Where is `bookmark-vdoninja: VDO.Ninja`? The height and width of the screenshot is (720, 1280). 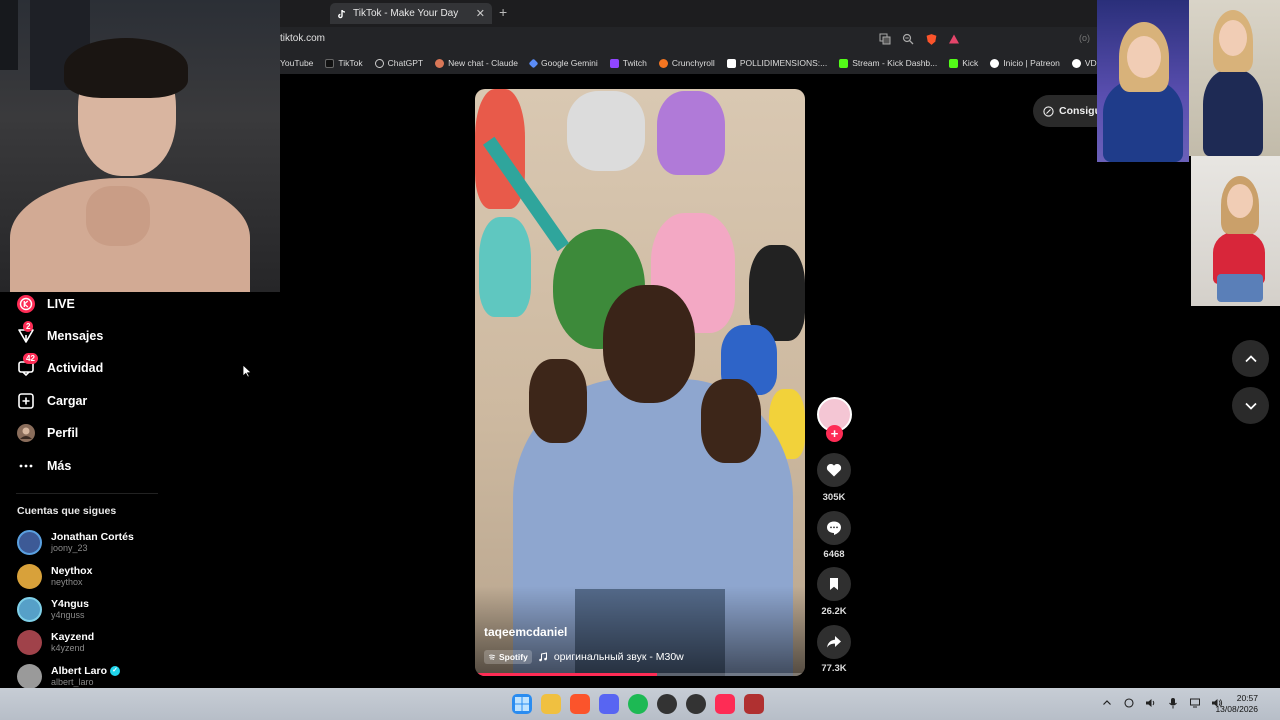 bookmark-vdoninja: VDO.Ninja is located at coordinates (1084, 63).